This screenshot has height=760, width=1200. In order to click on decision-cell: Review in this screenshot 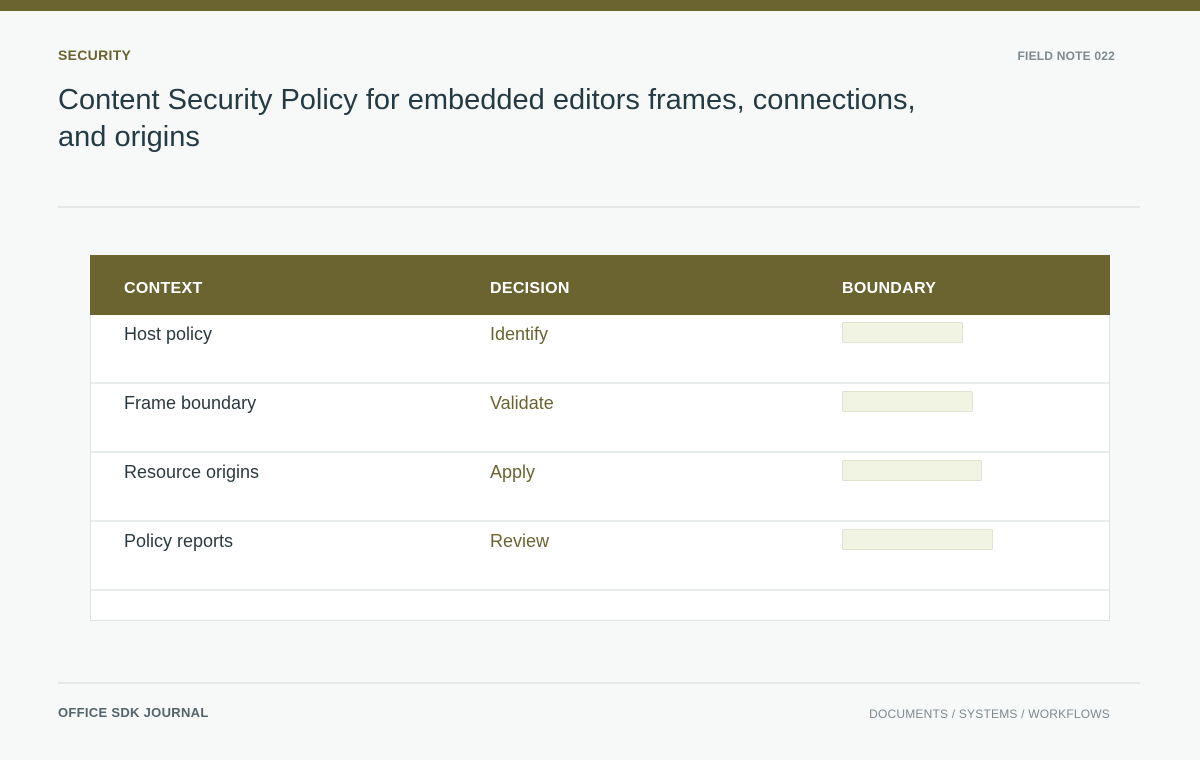, I will do `click(520, 541)`.